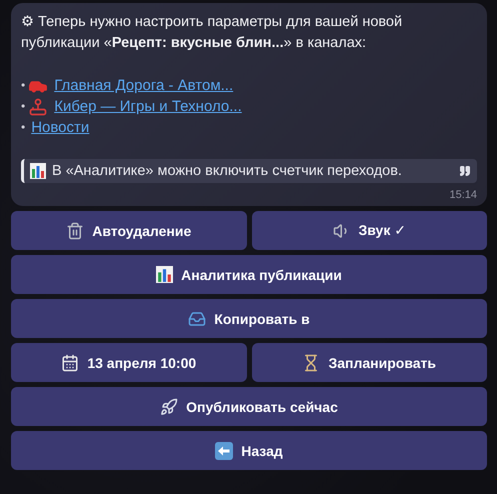 The width and height of the screenshot is (497, 494). I want to click on keyboard-button: Запланировать, so click(369, 362).